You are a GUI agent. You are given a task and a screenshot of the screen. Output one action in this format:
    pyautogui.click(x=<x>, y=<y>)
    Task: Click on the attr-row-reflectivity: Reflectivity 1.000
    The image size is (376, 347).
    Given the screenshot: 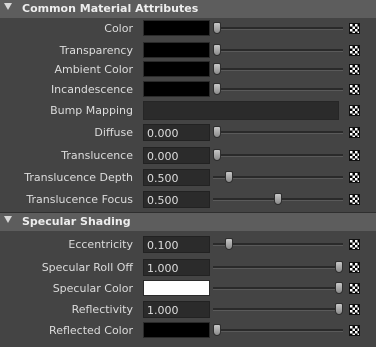 What is the action you would take?
    pyautogui.click(x=188, y=310)
    